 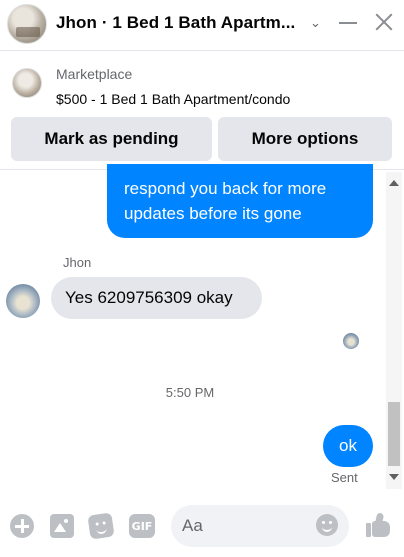 What do you see at coordinates (344, 477) in the screenshot?
I see `sent-status: Sent` at bounding box center [344, 477].